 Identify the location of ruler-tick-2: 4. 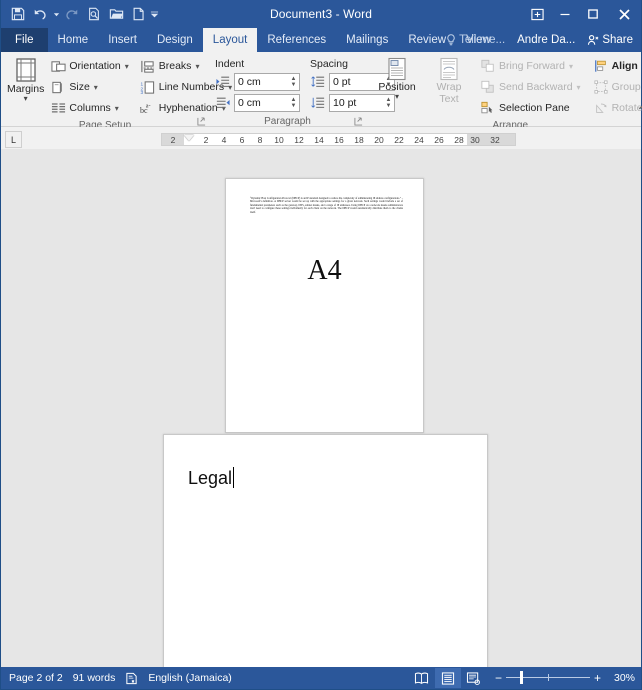
(224, 140).